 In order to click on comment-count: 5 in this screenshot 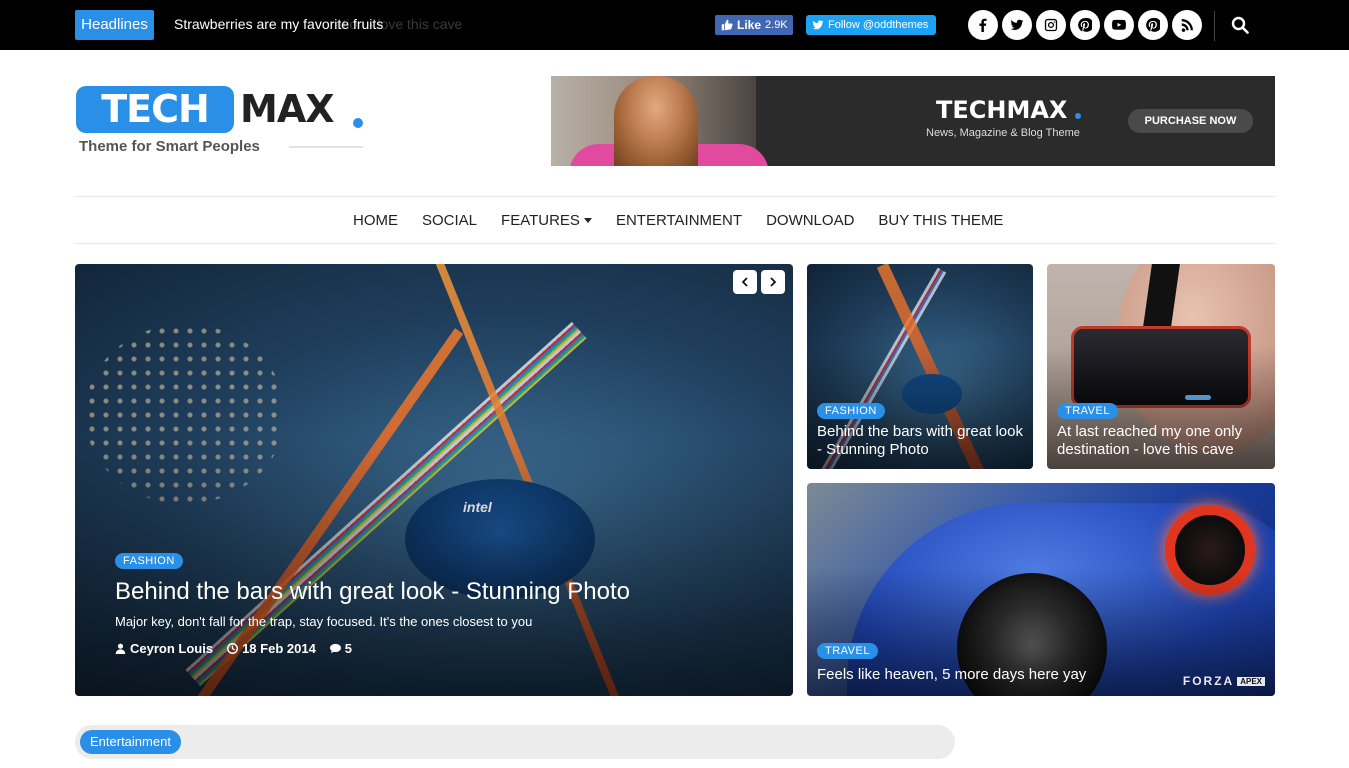, I will do `click(348, 648)`.